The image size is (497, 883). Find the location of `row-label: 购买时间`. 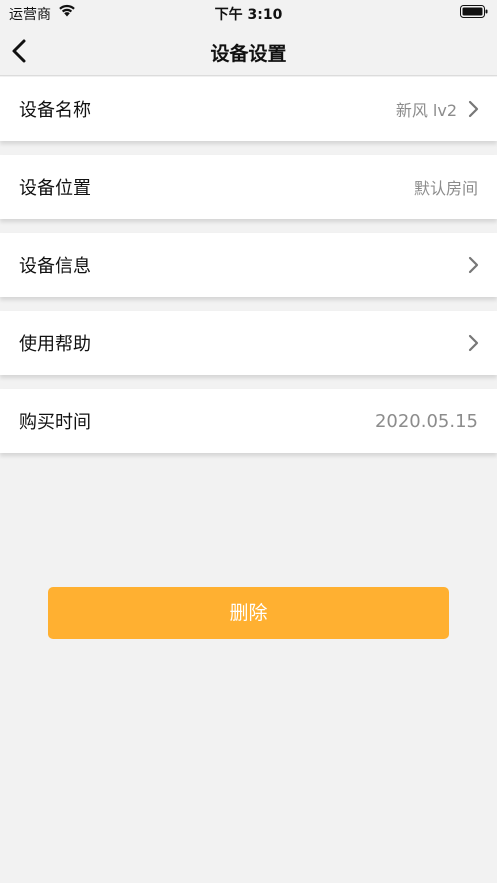

row-label: 购买时间 is located at coordinates (55, 422).